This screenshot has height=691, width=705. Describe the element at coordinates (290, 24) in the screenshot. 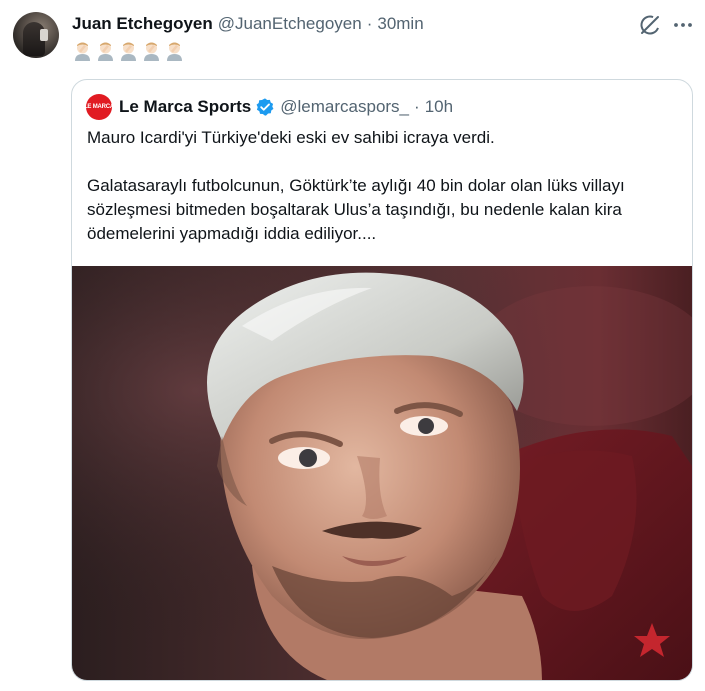

I see `user-handle: @JuanEtchegoyen` at that location.